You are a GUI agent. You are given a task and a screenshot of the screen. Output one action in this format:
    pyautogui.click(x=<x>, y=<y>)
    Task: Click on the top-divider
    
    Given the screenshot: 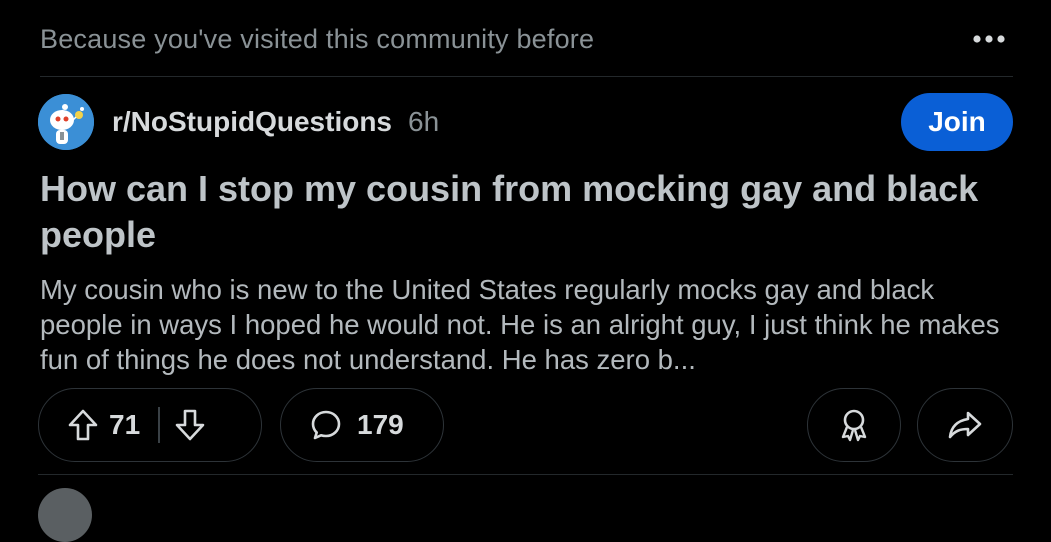 What is the action you would take?
    pyautogui.click(x=526, y=76)
    